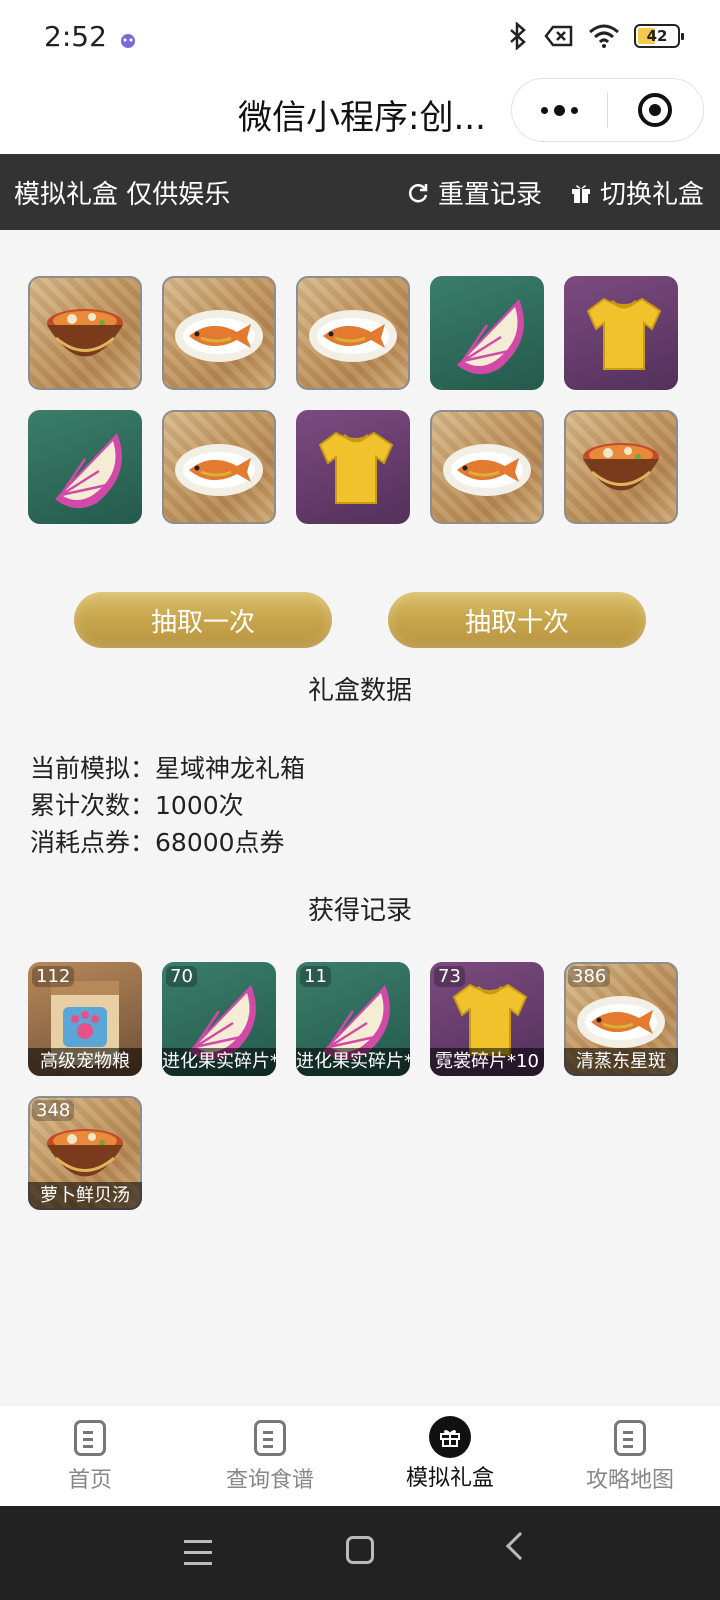  What do you see at coordinates (199, 805) in the screenshot?
I see `stat-count-value: 1000次` at bounding box center [199, 805].